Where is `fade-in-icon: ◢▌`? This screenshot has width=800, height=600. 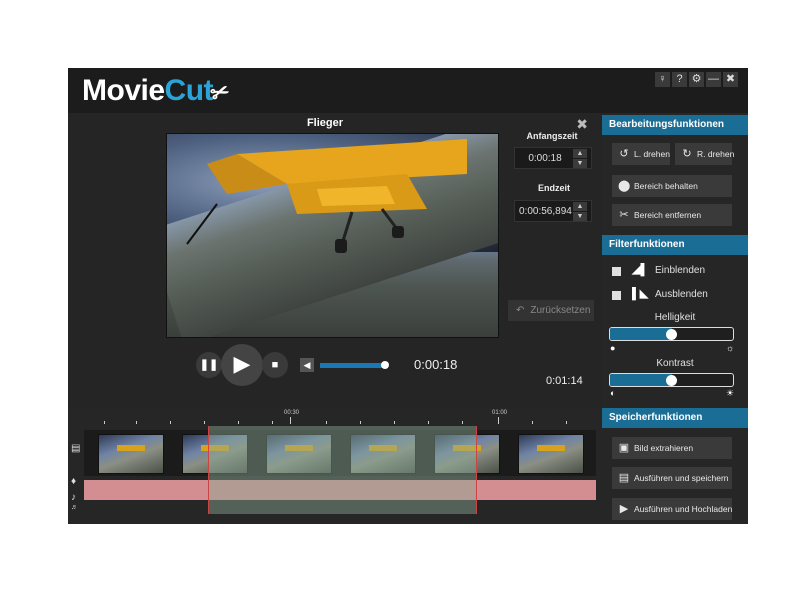
fade-in-icon: ◢▌ is located at coordinates (640, 270).